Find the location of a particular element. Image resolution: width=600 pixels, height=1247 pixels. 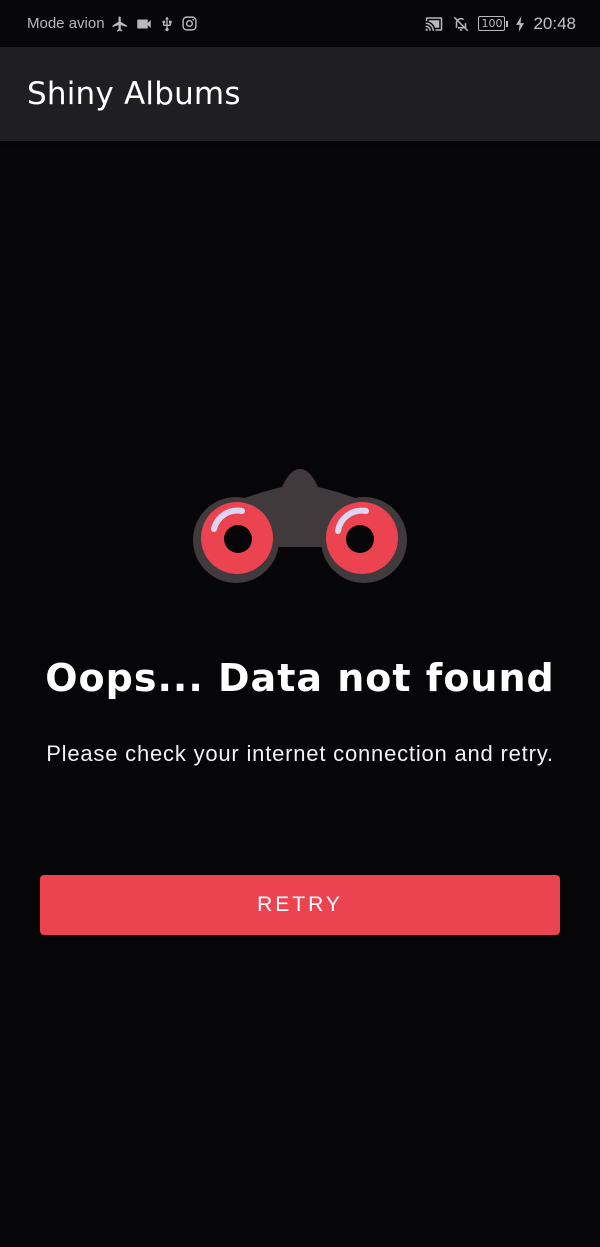

video-camera-icon is located at coordinates (144, 24).